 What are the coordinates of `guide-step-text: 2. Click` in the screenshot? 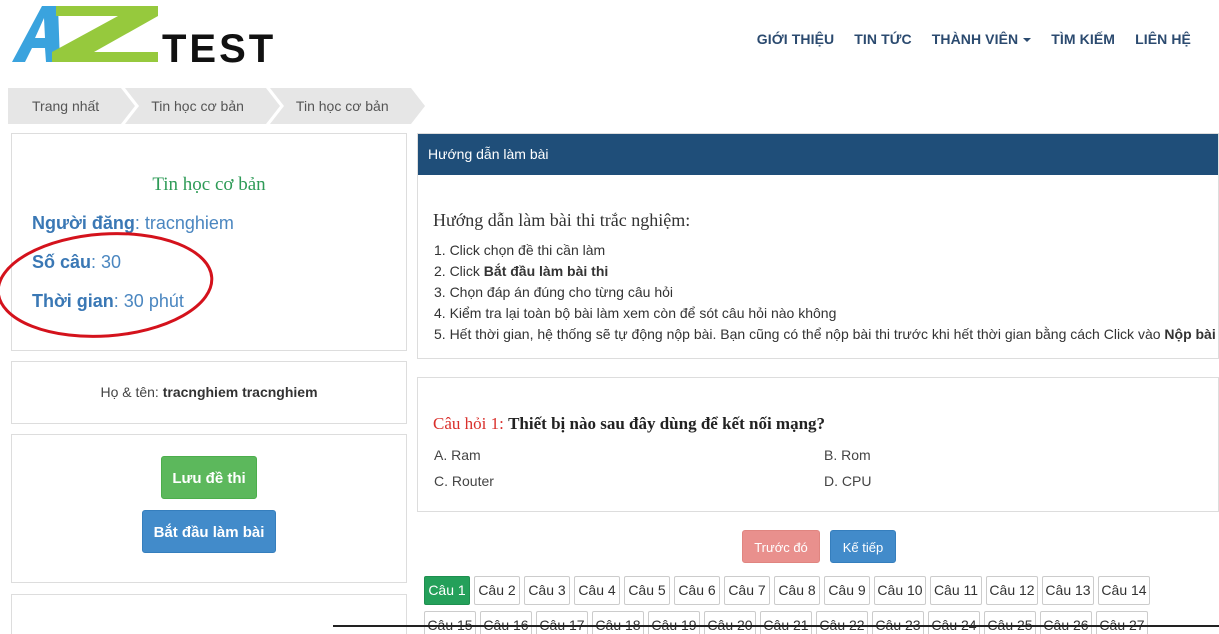 It's located at (459, 271).